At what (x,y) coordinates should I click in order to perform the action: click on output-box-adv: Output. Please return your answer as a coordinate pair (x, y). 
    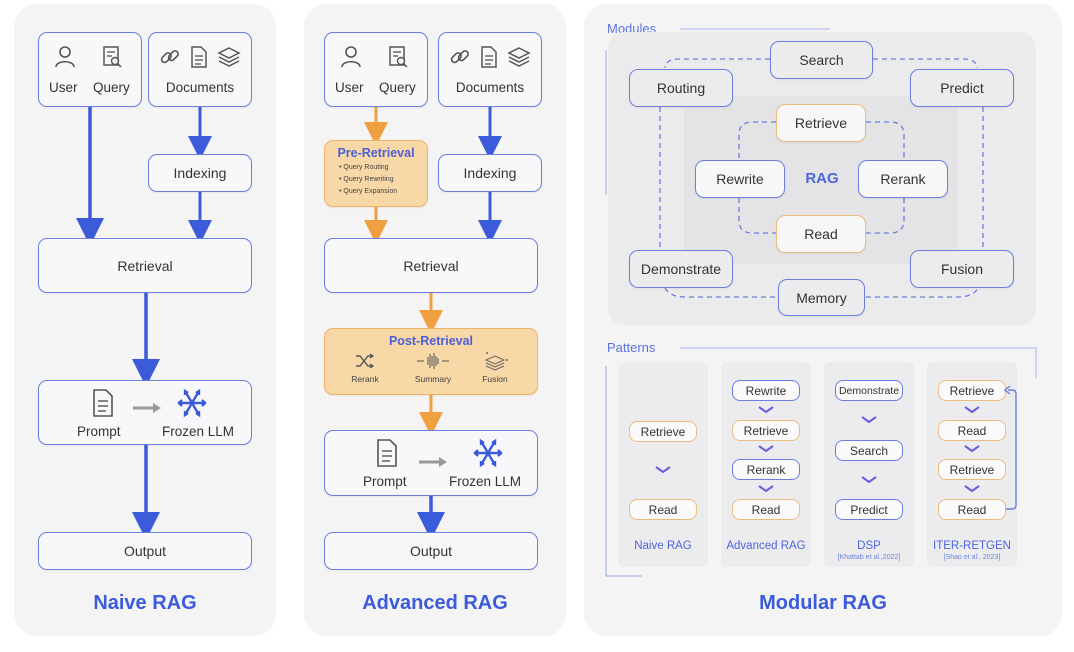
    Looking at the image, I should click on (431, 551).